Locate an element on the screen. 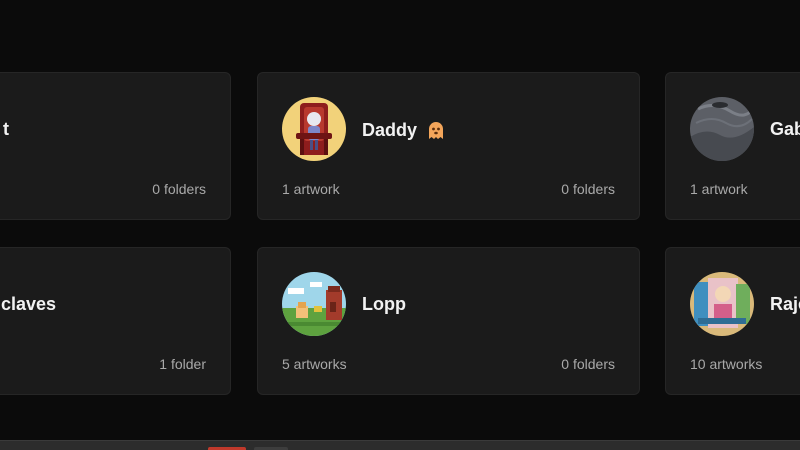 The height and width of the screenshot is (450, 800). colorful-painting-avatar-image is located at coordinates (722, 304).